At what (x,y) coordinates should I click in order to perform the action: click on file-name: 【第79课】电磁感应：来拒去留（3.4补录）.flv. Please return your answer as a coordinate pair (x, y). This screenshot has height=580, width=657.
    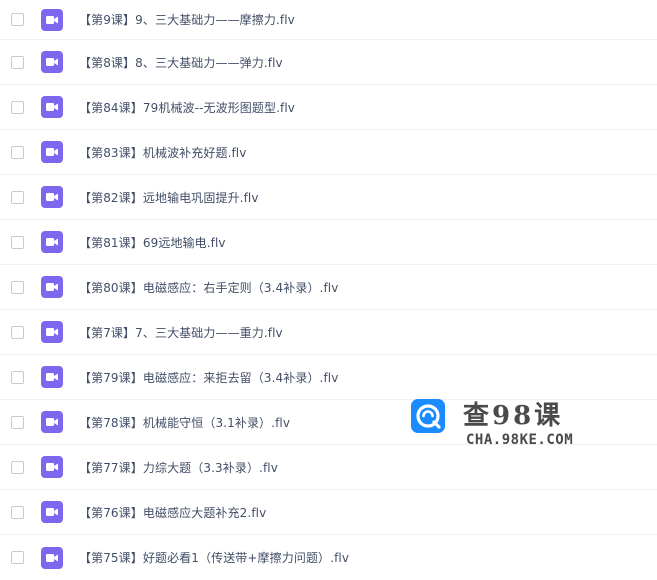
    Looking at the image, I should click on (208, 377).